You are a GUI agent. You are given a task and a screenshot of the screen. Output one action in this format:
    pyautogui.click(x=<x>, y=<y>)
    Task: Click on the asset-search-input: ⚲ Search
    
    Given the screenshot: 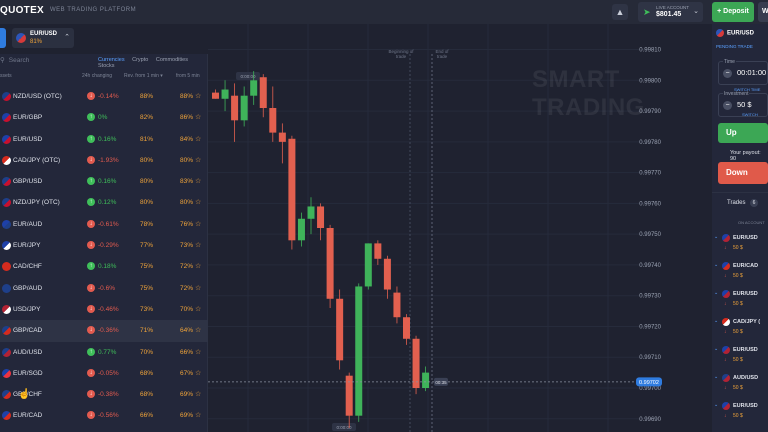 What is the action you would take?
    pyautogui.click(x=14, y=60)
    